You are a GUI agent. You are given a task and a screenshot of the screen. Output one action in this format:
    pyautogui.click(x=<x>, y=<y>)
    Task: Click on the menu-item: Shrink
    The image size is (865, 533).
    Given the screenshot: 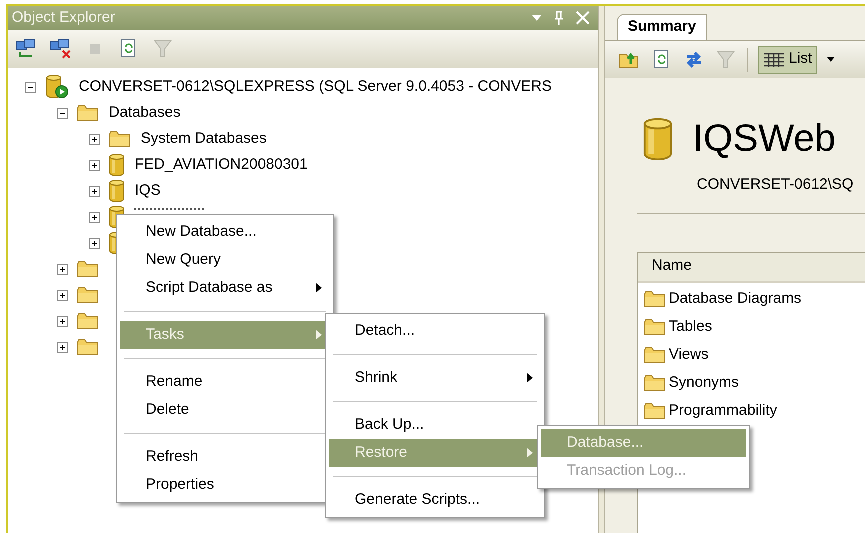 What is the action you would take?
    pyautogui.click(x=435, y=378)
    